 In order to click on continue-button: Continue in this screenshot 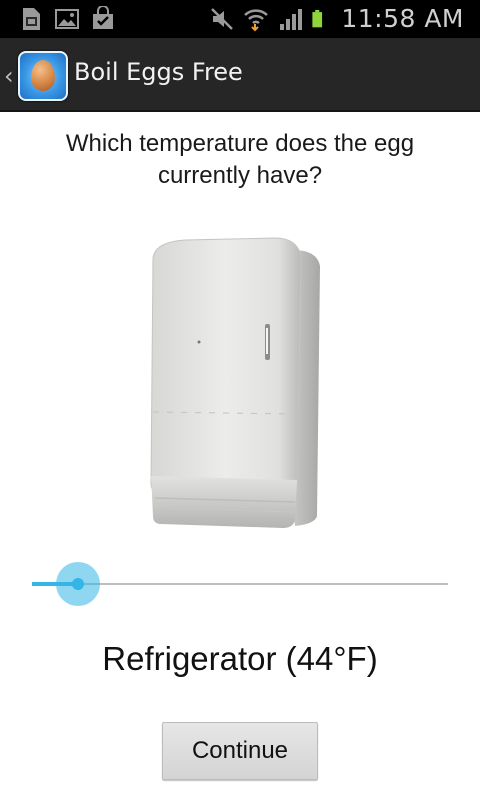, I will do `click(240, 751)`.